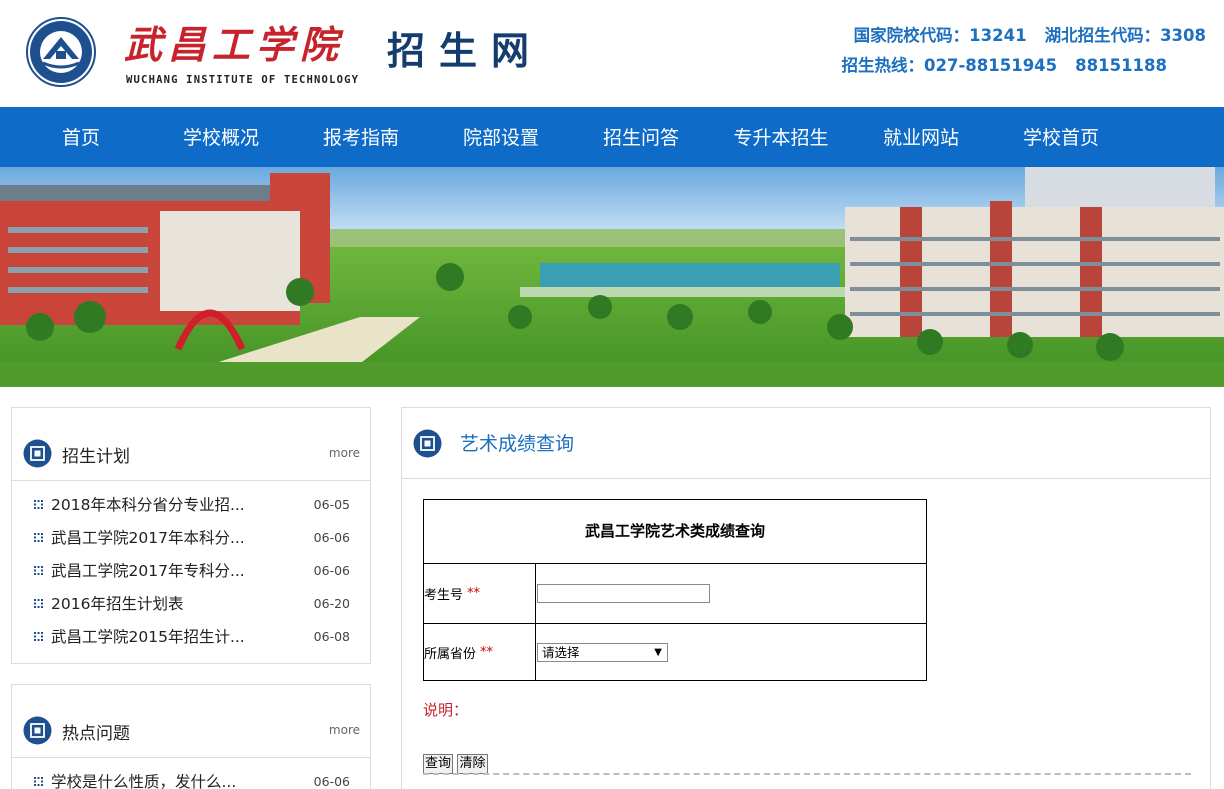 This screenshot has height=789, width=1224. Describe the element at coordinates (1030, 34) in the screenshot. I see `school-codes: 国家院校代码：13241 湖北招生代码：3308` at that location.